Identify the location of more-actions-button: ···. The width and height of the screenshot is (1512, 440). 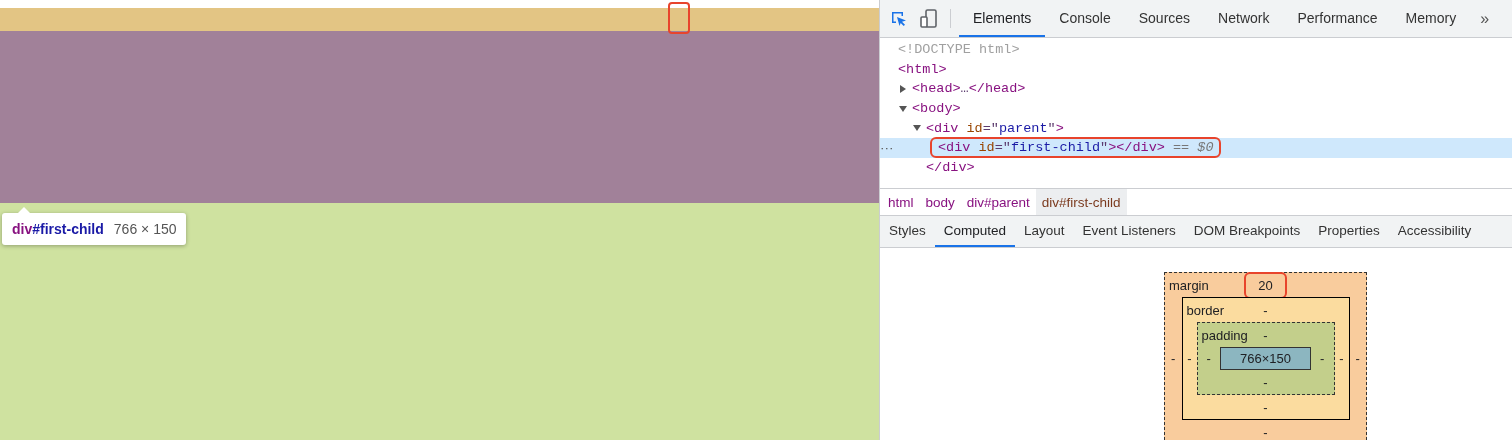
(887, 148).